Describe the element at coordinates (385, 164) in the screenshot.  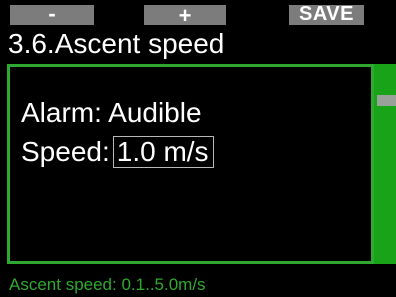
I see `scrollbar` at that location.